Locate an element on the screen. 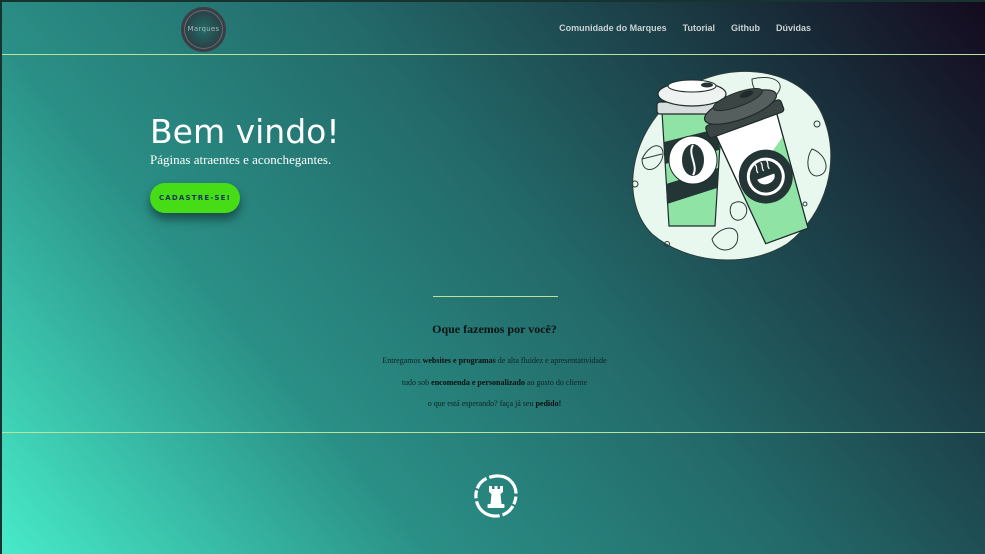 The width and height of the screenshot is (985, 554). hero-title: Bem vindo! is located at coordinates (245, 131).